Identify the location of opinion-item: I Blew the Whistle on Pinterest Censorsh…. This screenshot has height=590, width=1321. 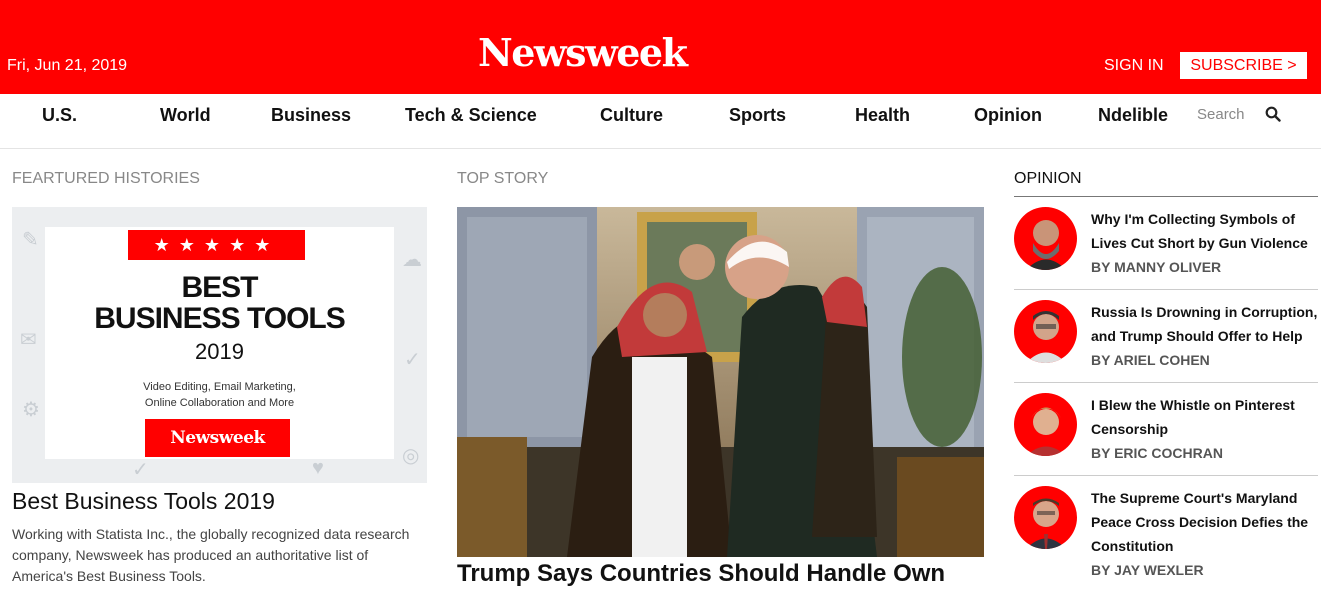
(1167, 439).